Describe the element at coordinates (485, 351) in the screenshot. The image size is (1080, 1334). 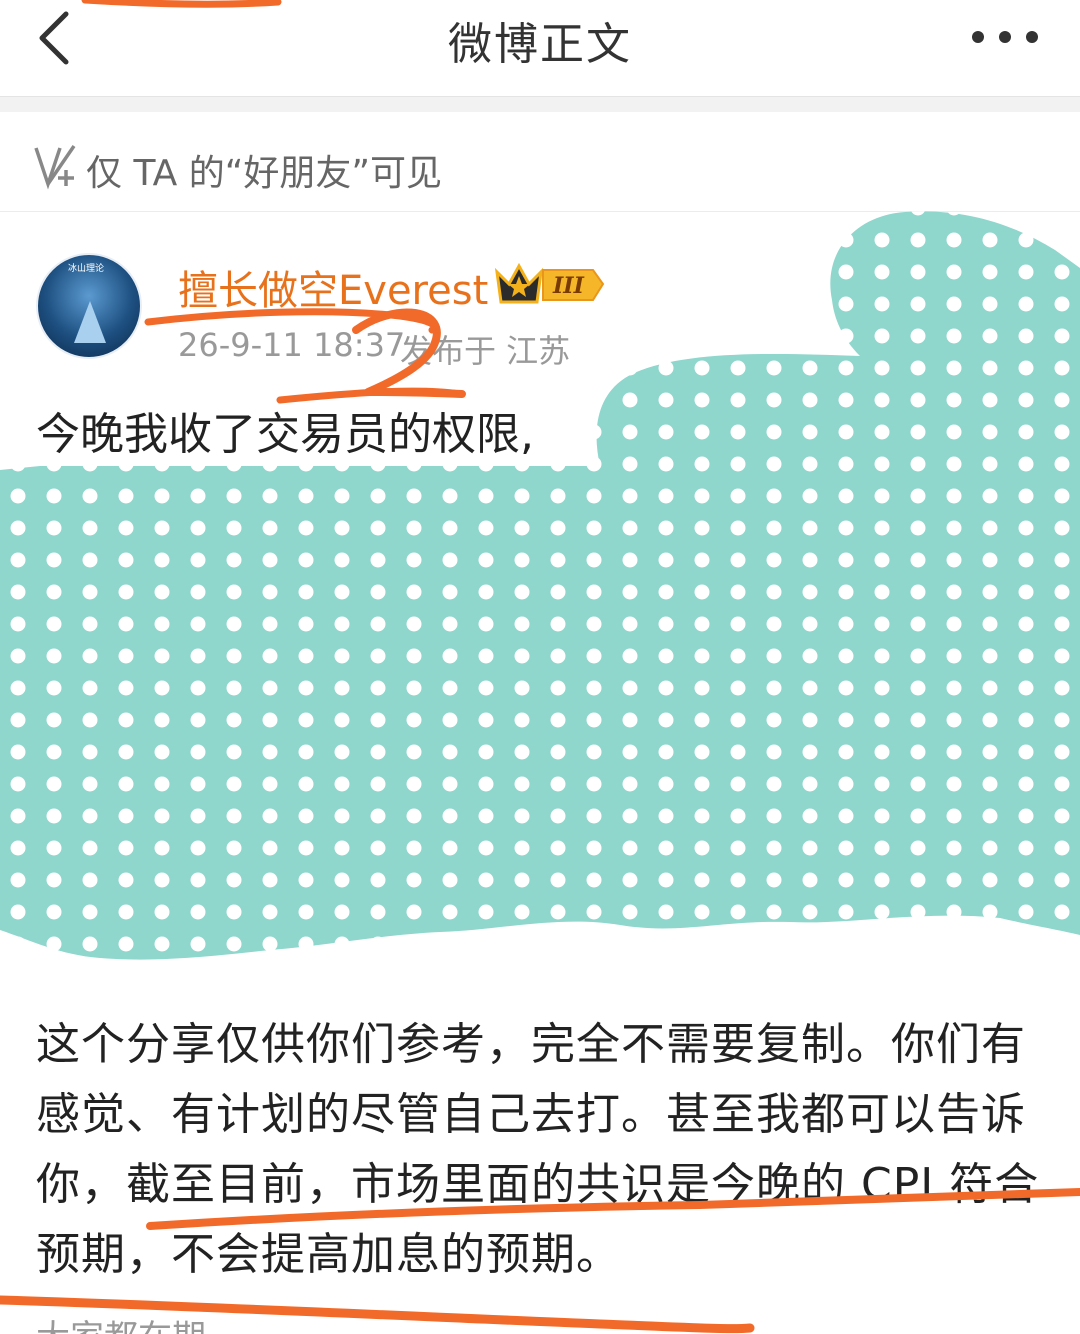
I see `post-location: 发布于 江苏` at that location.